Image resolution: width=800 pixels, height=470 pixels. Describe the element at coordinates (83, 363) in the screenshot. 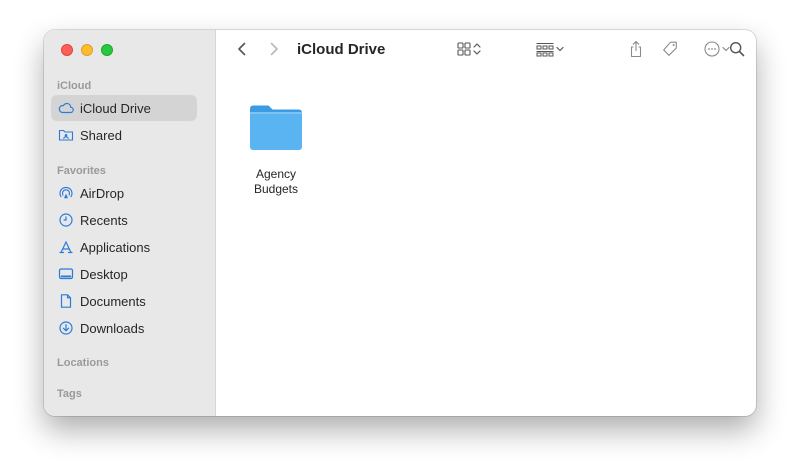

I see `sidebar-section-locations: Locations` at that location.